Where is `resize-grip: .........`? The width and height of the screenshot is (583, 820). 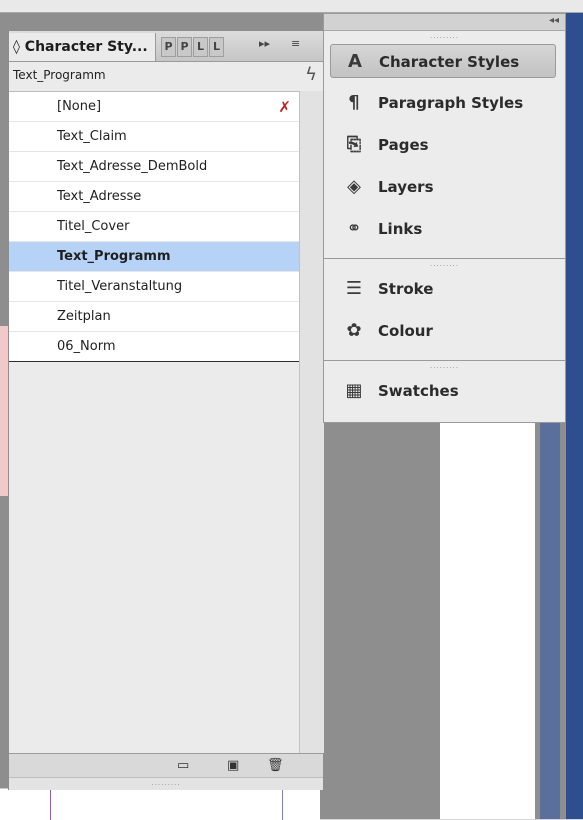
resize-grip: ......... is located at coordinates (166, 783).